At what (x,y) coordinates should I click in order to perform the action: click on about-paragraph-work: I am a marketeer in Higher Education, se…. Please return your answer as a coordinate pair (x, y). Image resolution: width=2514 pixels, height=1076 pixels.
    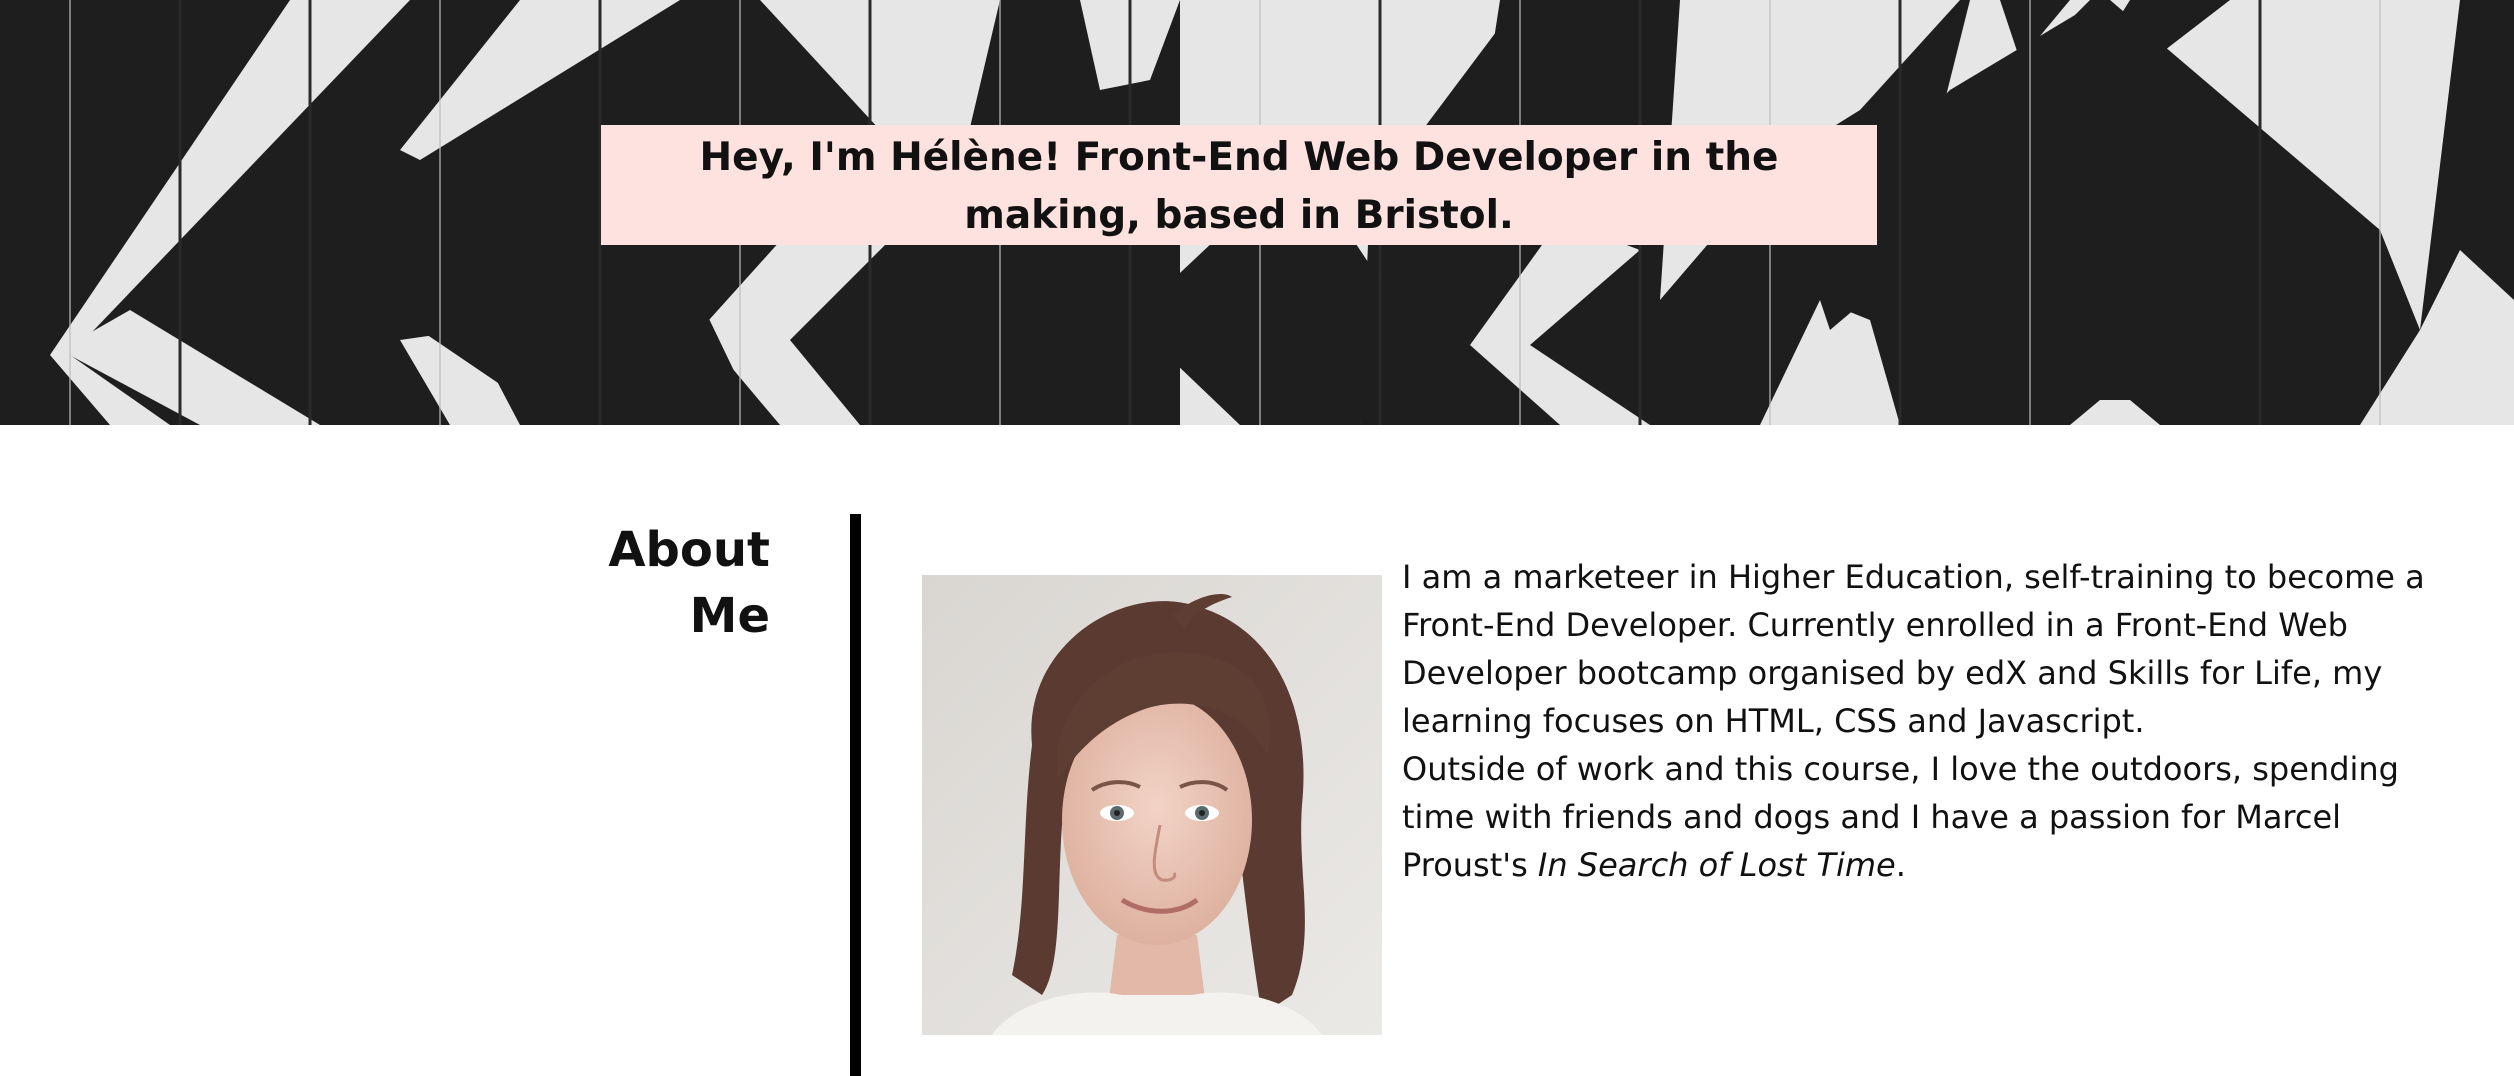
    Looking at the image, I should click on (1913, 649).